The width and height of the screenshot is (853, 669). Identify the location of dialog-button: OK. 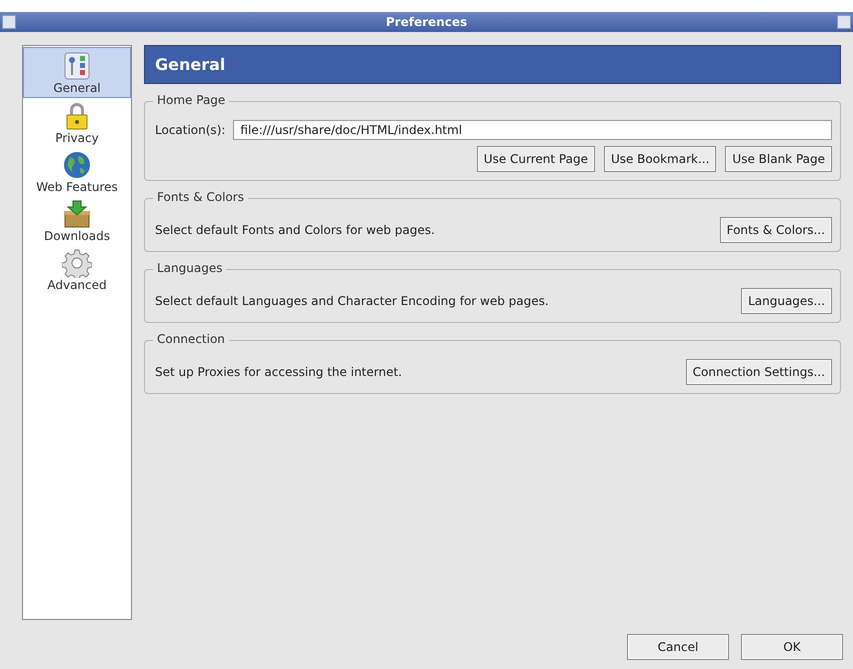
(792, 647).